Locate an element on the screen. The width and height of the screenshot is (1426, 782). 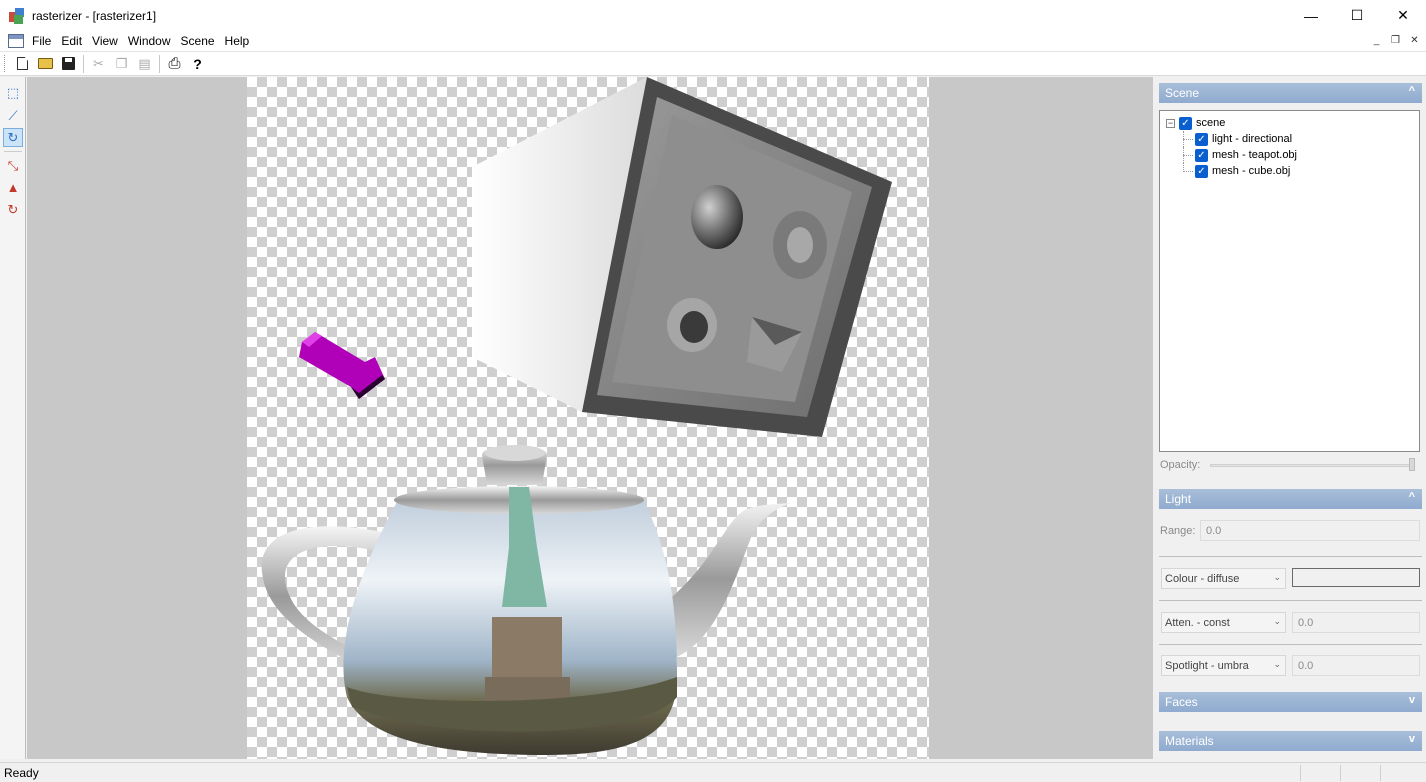
open-button is located at coordinates (45, 64).